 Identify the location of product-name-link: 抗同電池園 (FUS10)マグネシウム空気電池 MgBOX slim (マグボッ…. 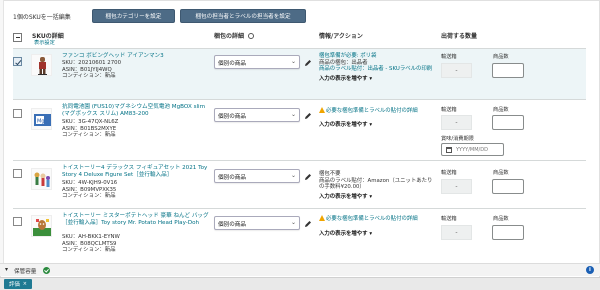
(136, 111).